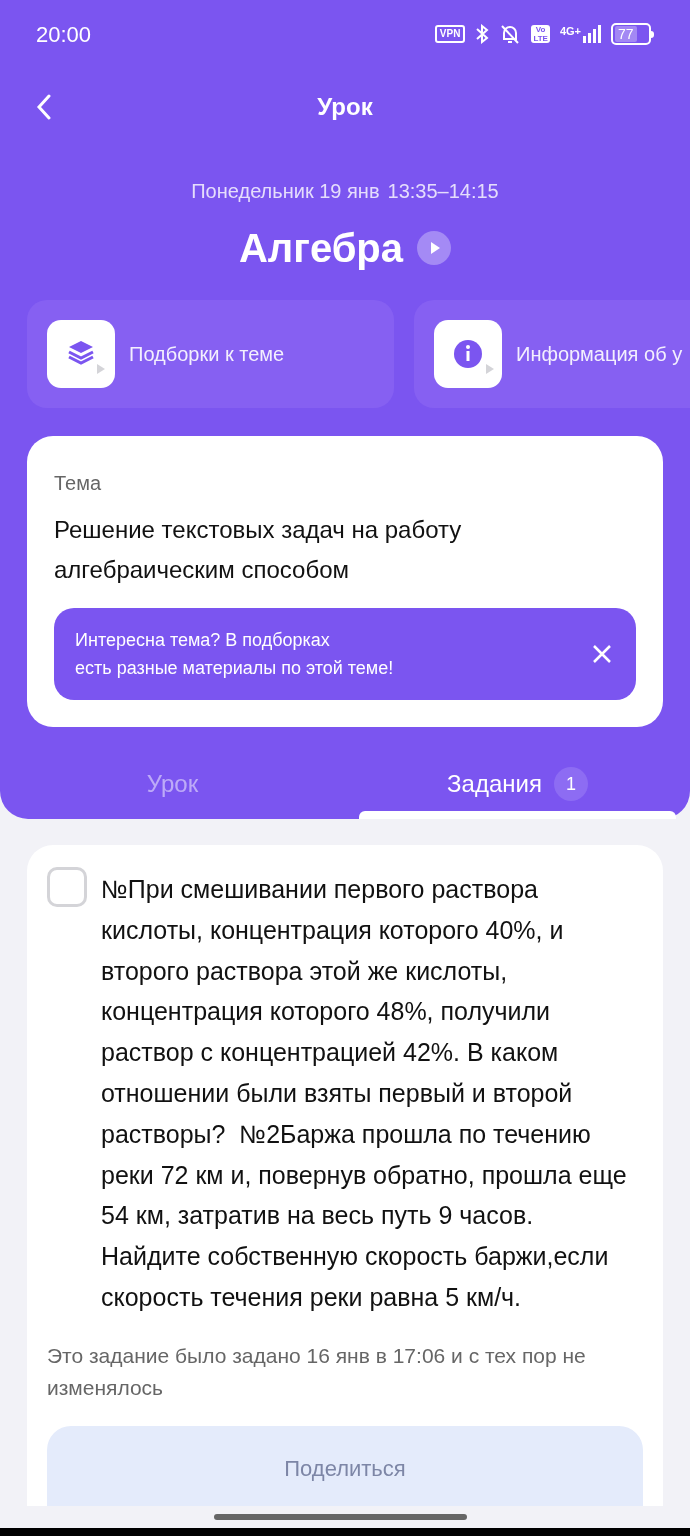  What do you see at coordinates (443, 191) in the screenshot?
I see `lesson-time: 13:35–14:15` at bounding box center [443, 191].